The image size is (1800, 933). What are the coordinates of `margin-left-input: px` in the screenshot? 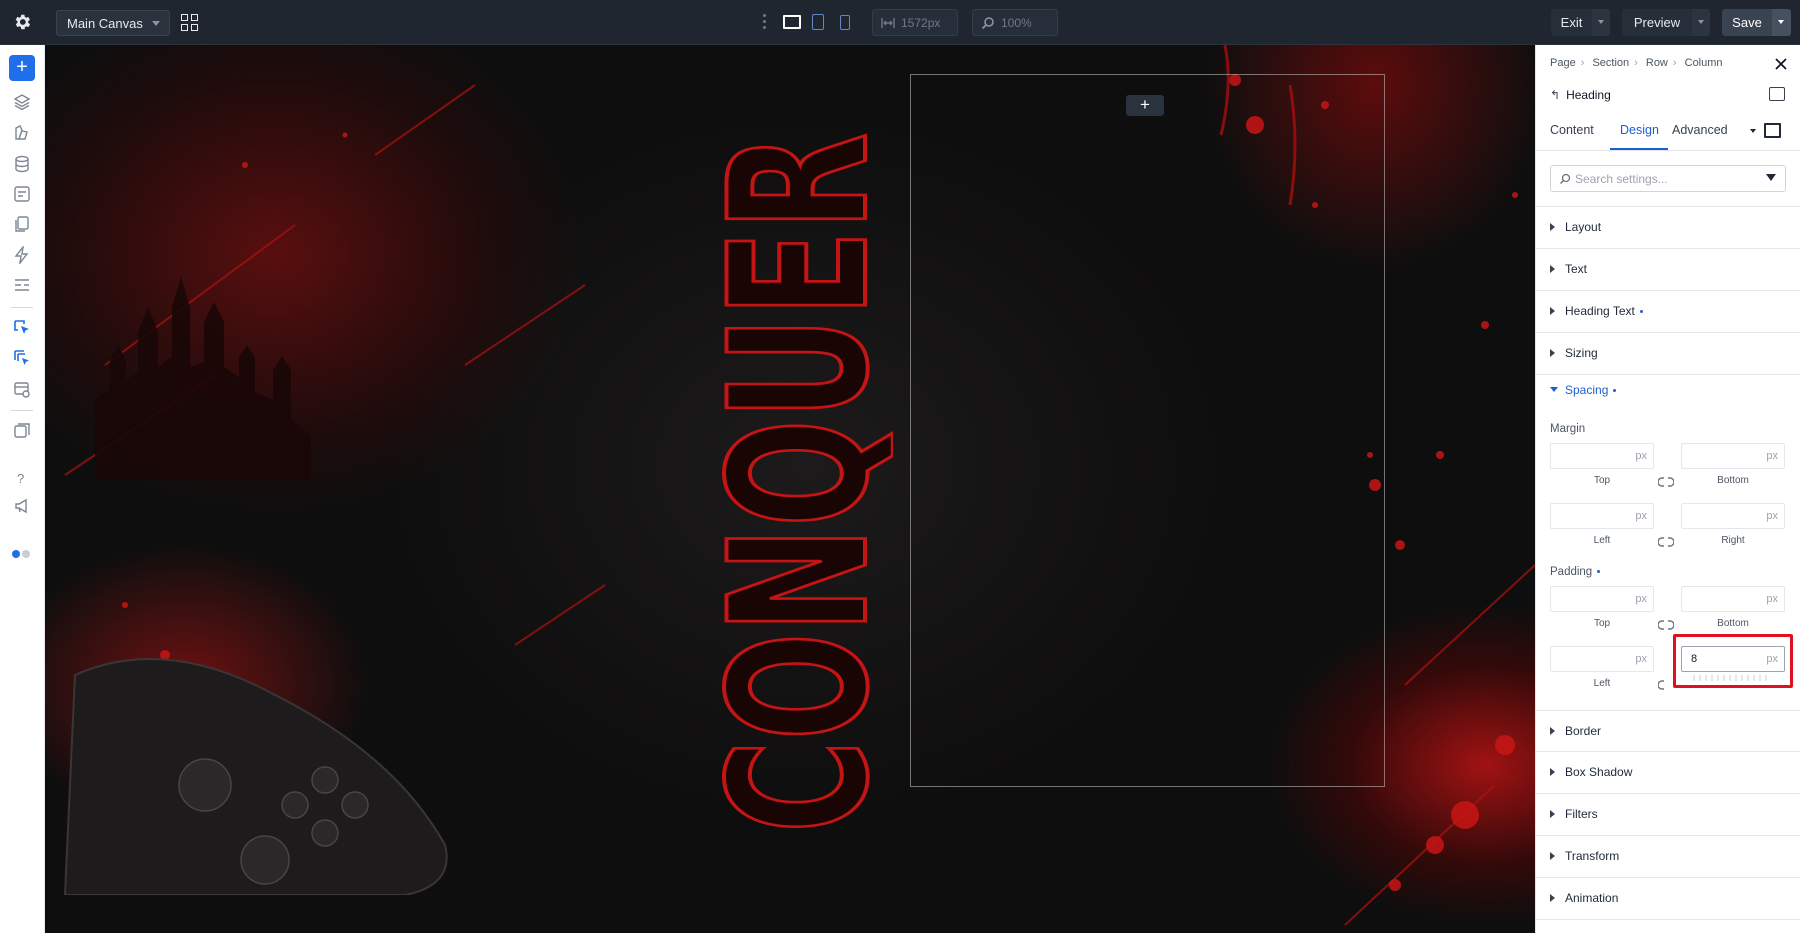 It's located at (1602, 516).